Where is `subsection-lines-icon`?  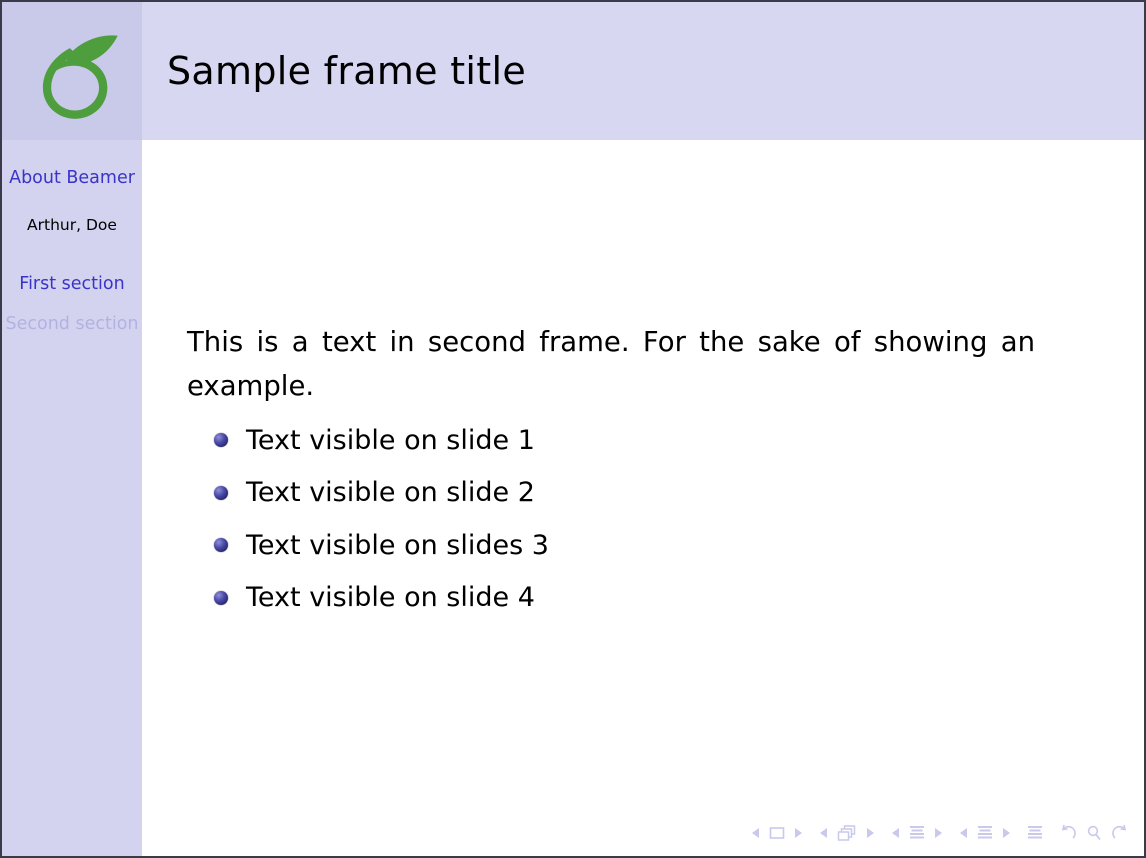
subsection-lines-icon is located at coordinates (917, 833).